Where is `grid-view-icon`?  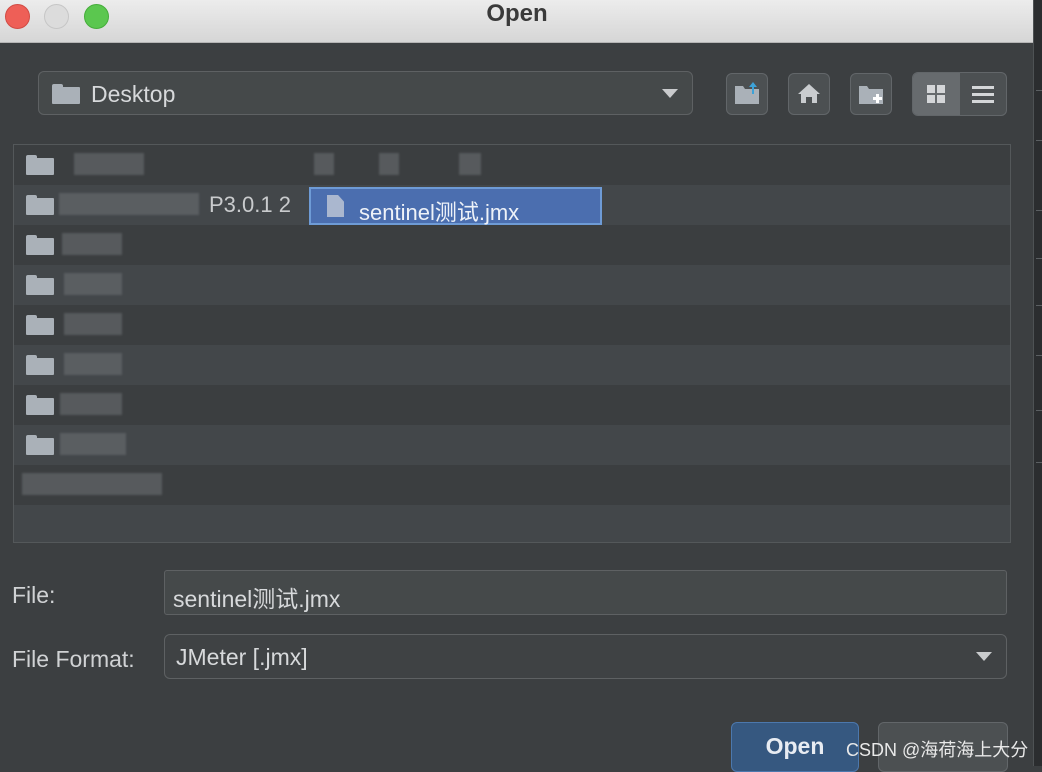
grid-view-icon is located at coordinates (936, 94).